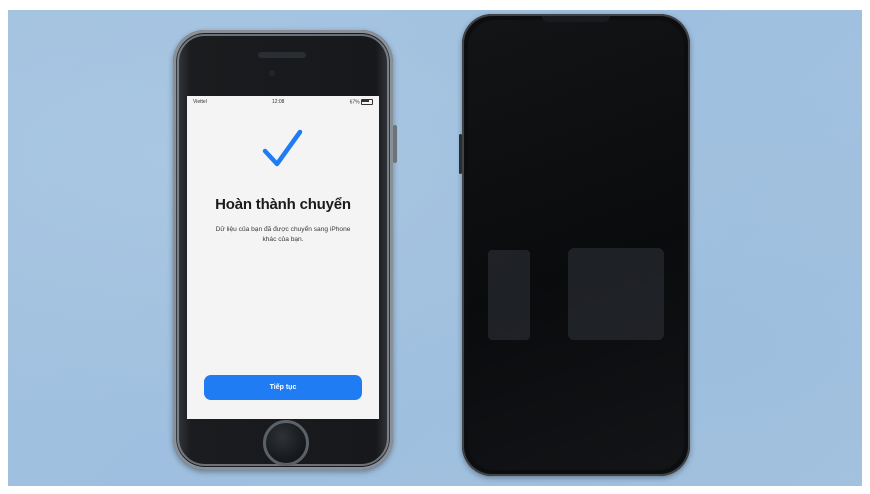 The height and width of the screenshot is (494, 870). Describe the element at coordinates (272, 73) in the screenshot. I see `front-camera` at that location.